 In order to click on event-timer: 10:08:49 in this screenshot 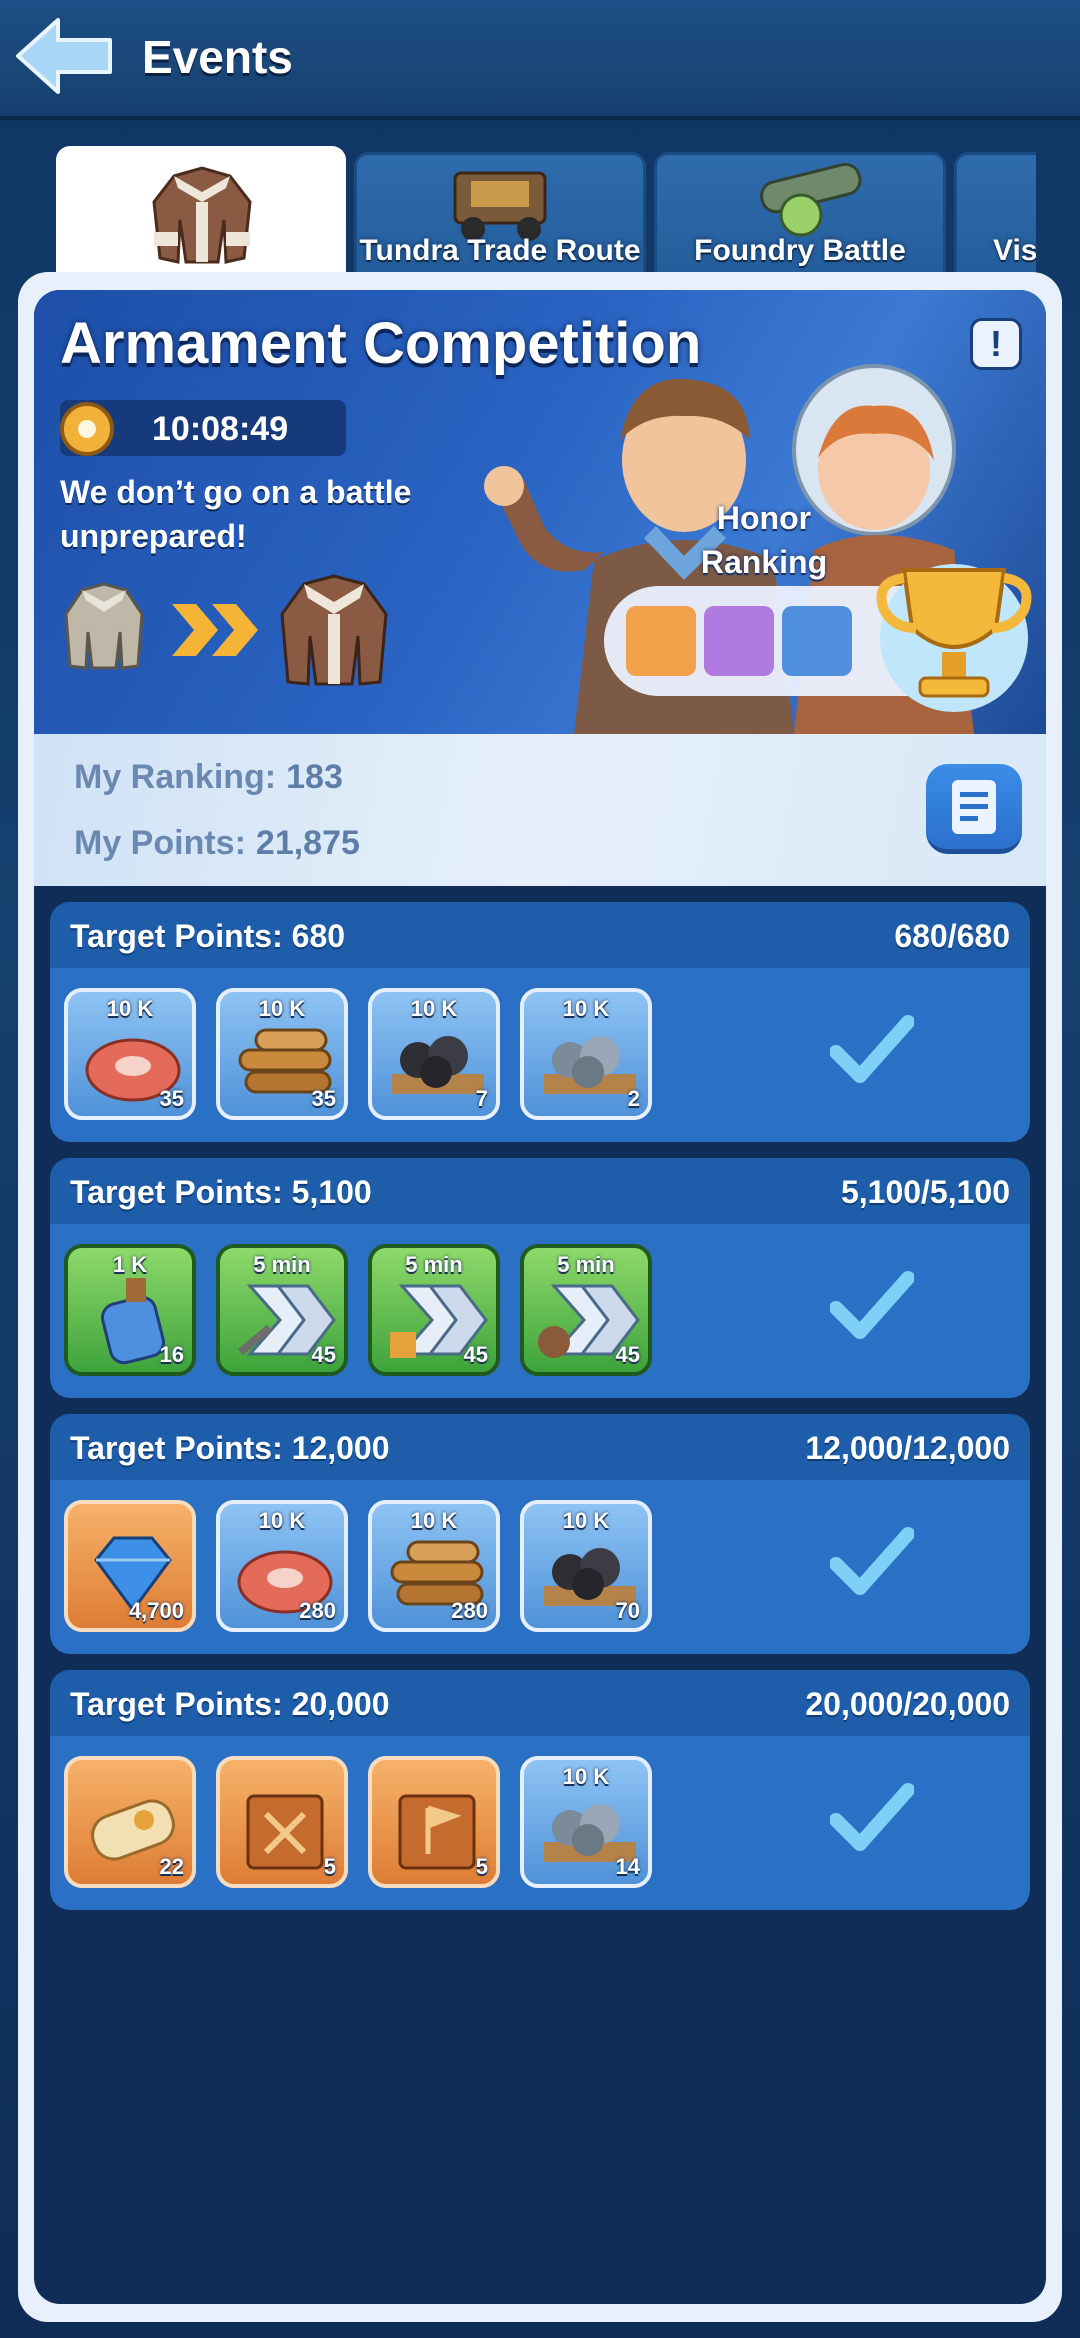, I will do `click(203, 428)`.